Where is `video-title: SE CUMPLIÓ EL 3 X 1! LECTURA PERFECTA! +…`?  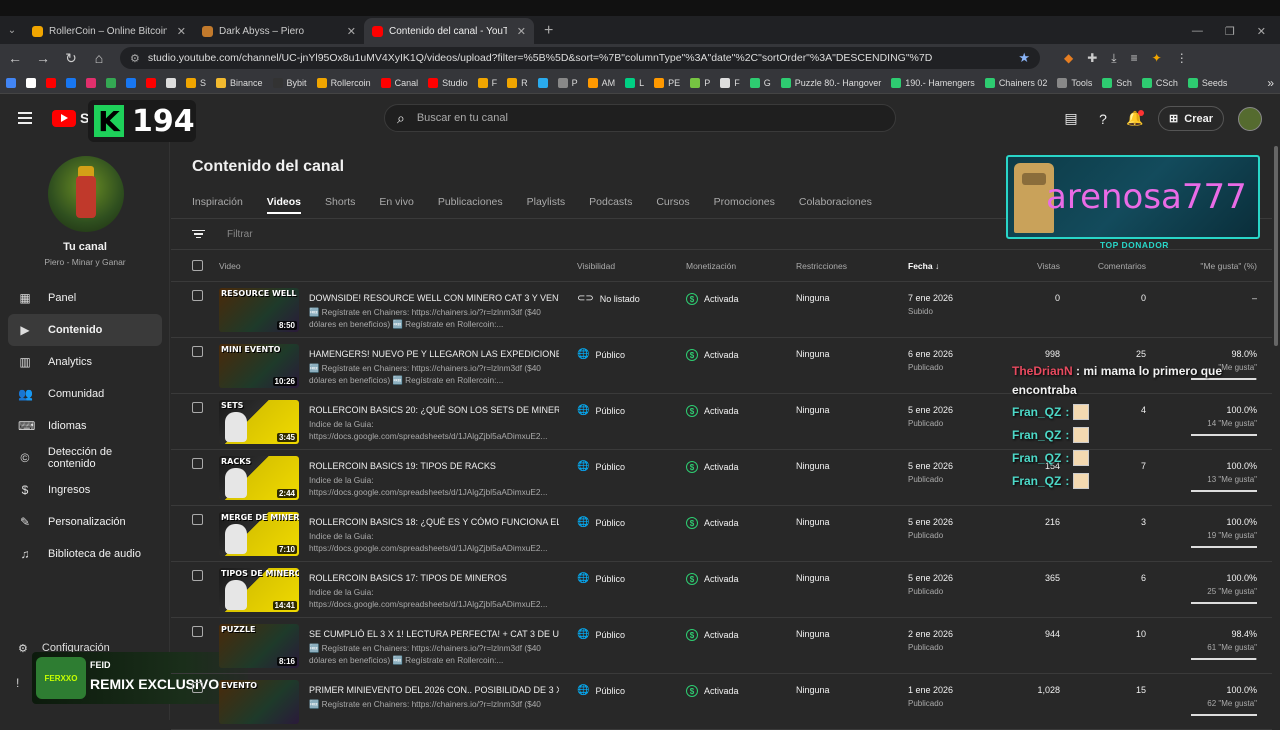 video-title: SE CUMPLIÓ EL 3 X 1! LECTURA PERFECTA! +… is located at coordinates (434, 634).